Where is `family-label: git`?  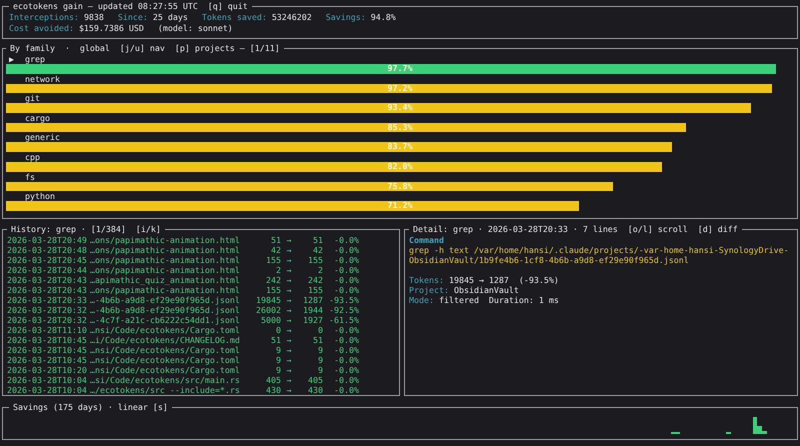 family-label: git is located at coordinates (32, 98).